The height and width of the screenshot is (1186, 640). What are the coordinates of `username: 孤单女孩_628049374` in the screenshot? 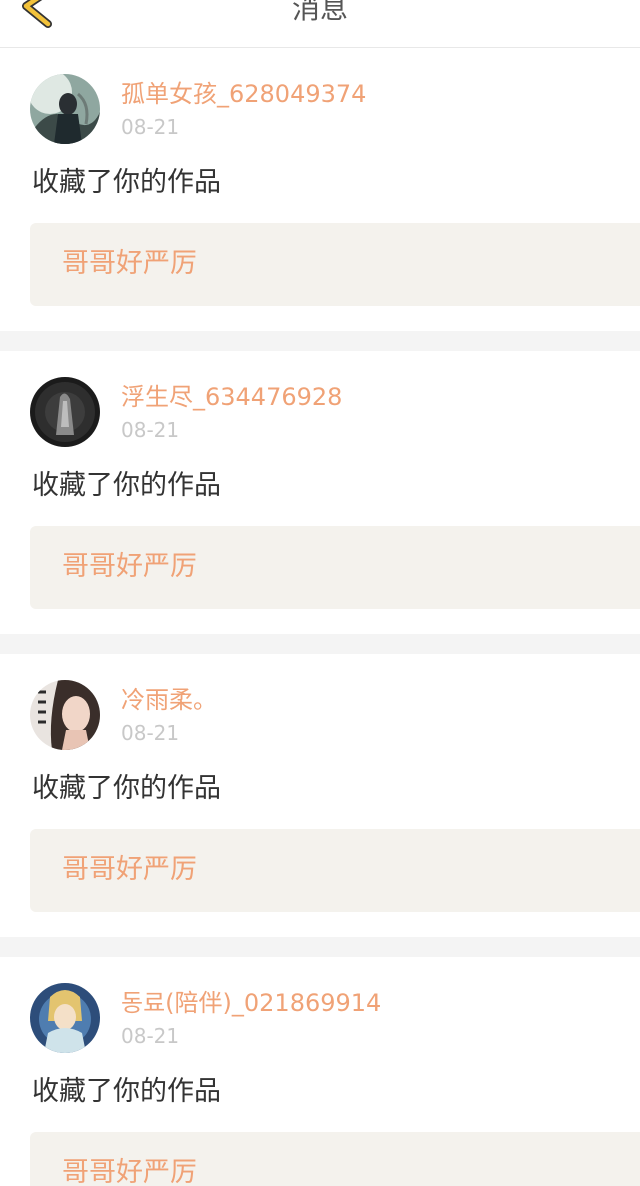 It's located at (243, 94).